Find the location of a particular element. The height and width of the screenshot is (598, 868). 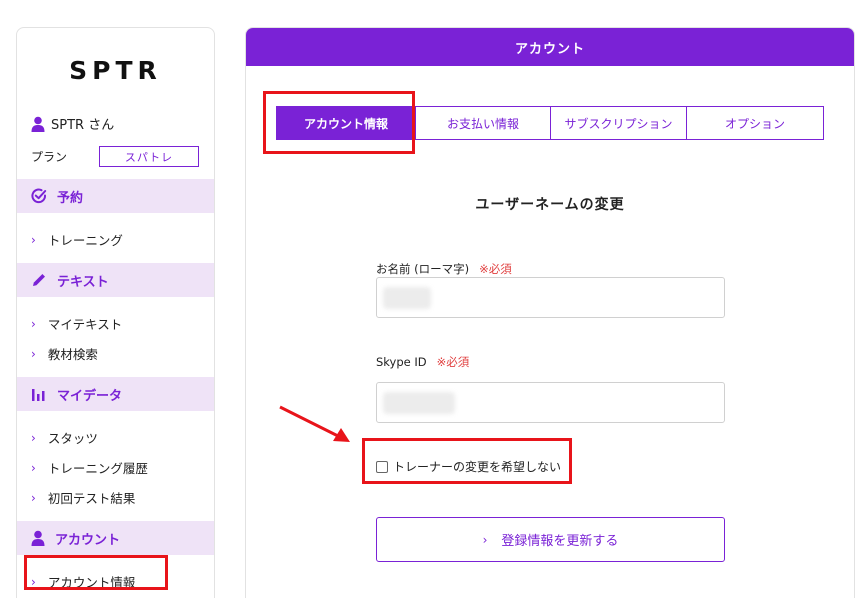

section-title: 予約 is located at coordinates (70, 198).